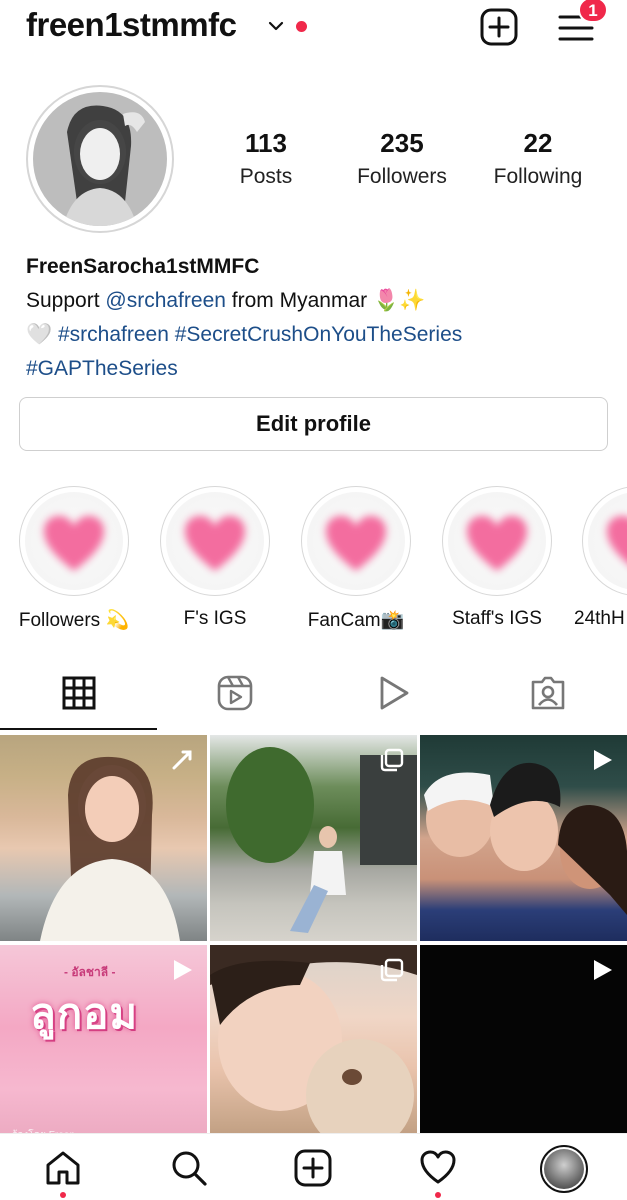  Describe the element at coordinates (182, 760) in the screenshot. I see `clip-icon` at that location.